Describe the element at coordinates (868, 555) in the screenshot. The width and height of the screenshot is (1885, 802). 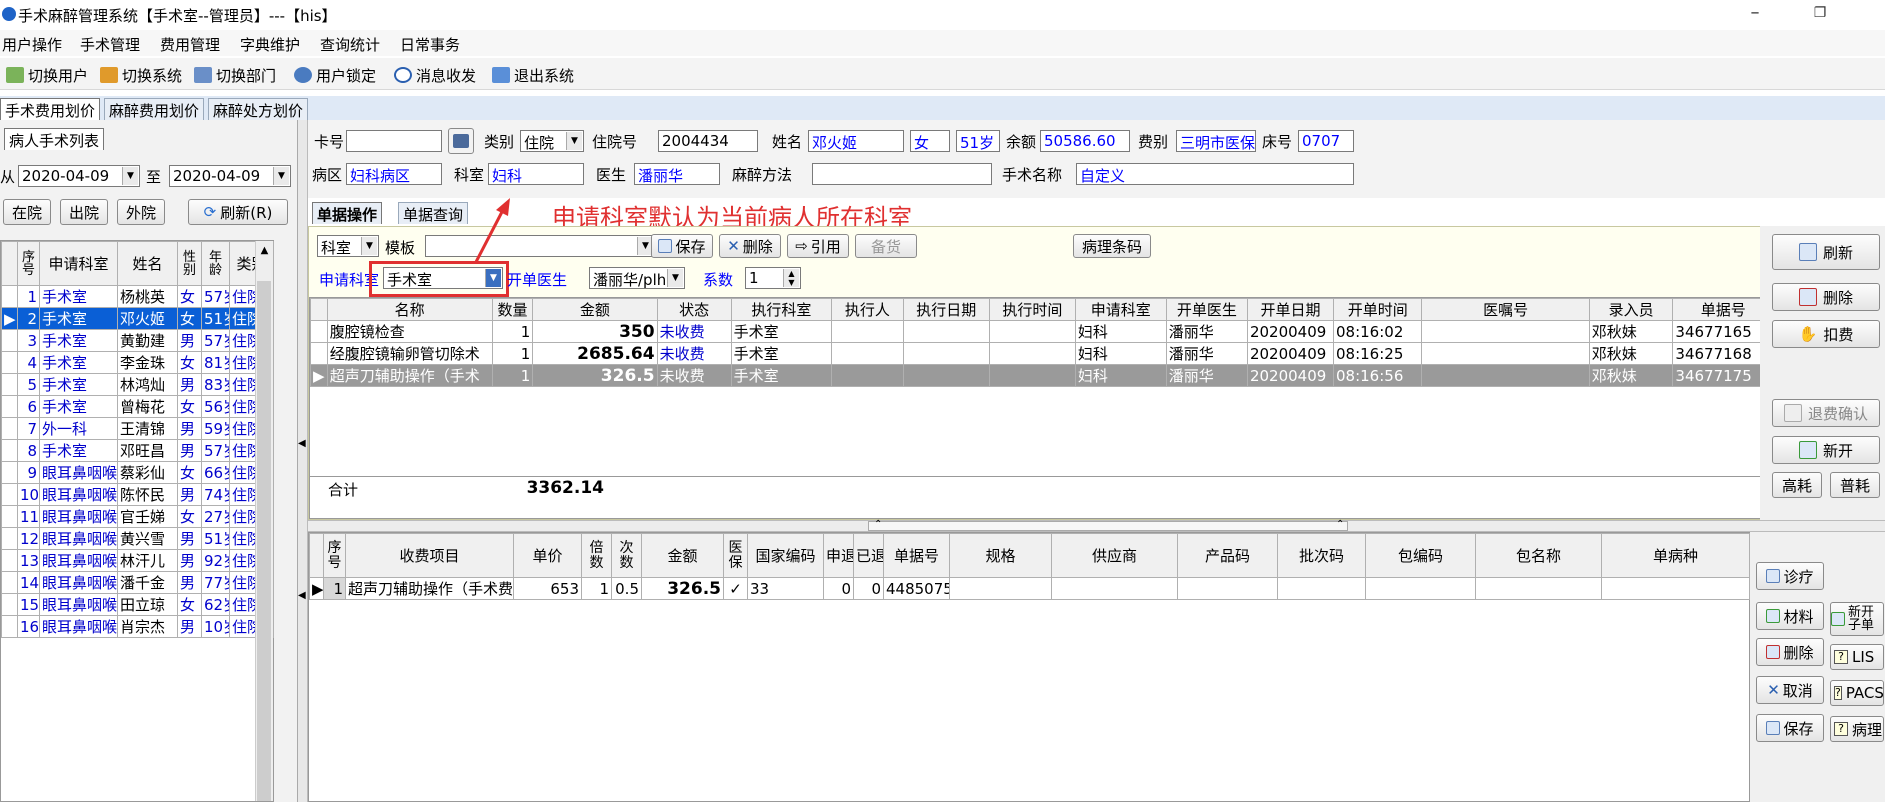
I see `detail-col-header: 已退数` at that location.